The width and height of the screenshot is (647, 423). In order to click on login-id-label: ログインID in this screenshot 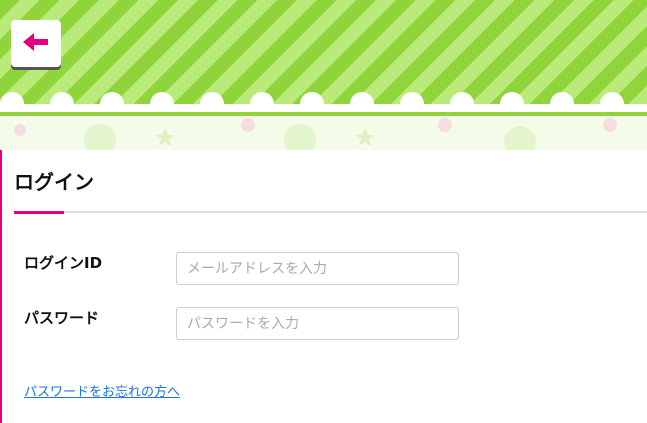, I will do `click(63, 263)`.